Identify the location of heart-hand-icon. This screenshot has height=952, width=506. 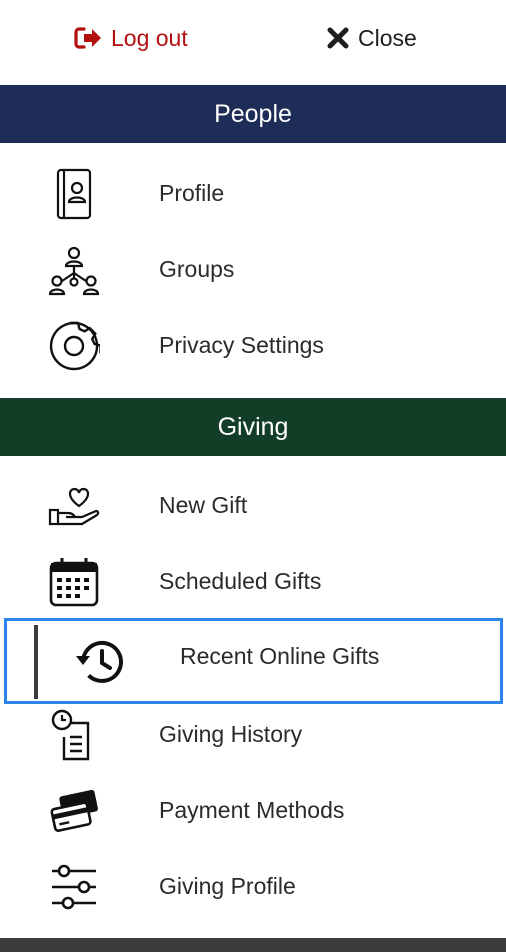
(74, 506).